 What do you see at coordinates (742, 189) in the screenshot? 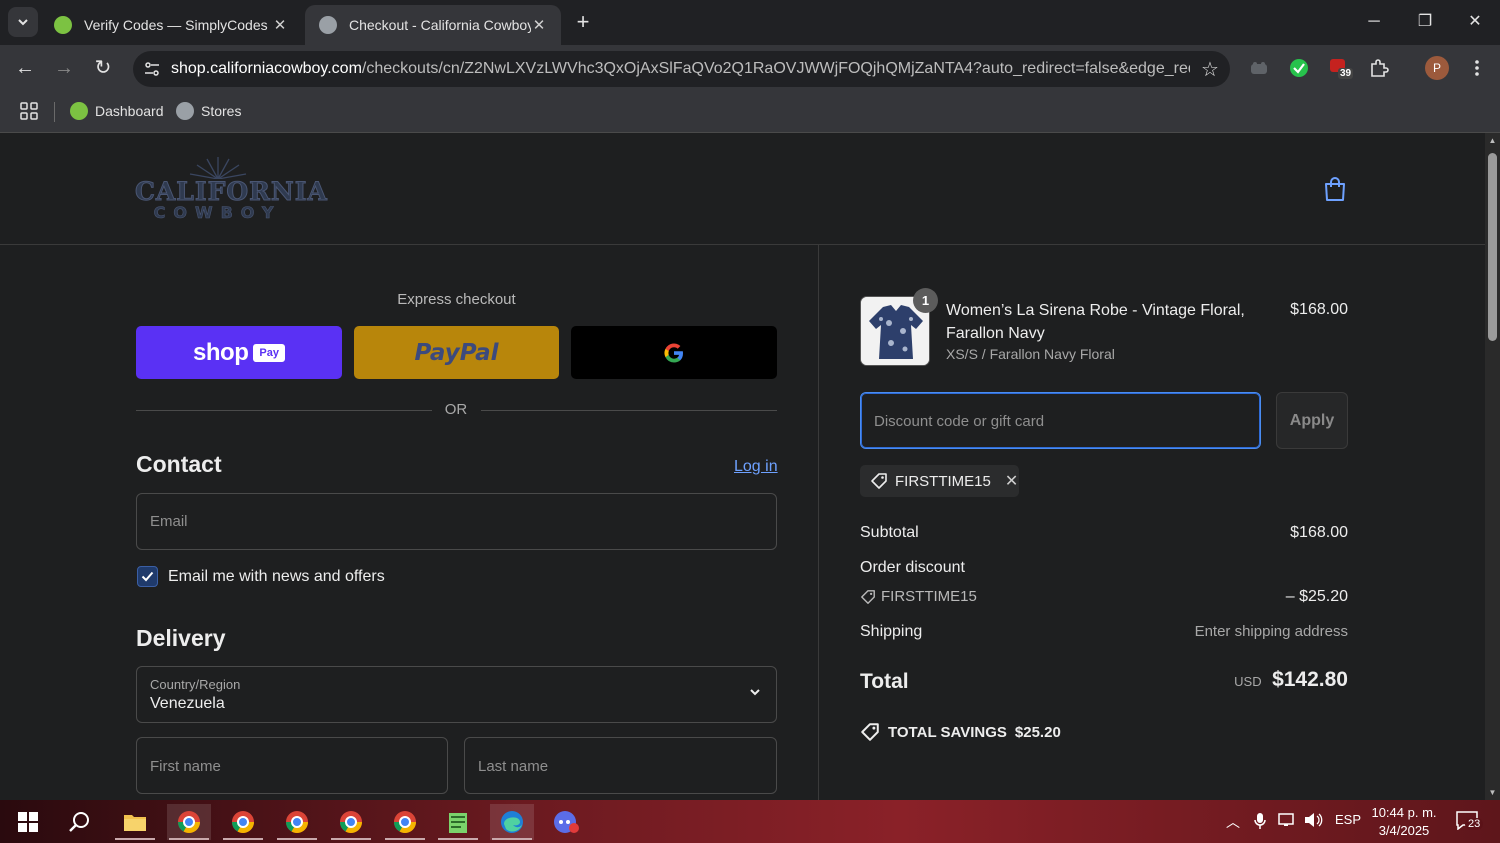
I see `store-header: CALIFORNIA COWBOY` at bounding box center [742, 189].